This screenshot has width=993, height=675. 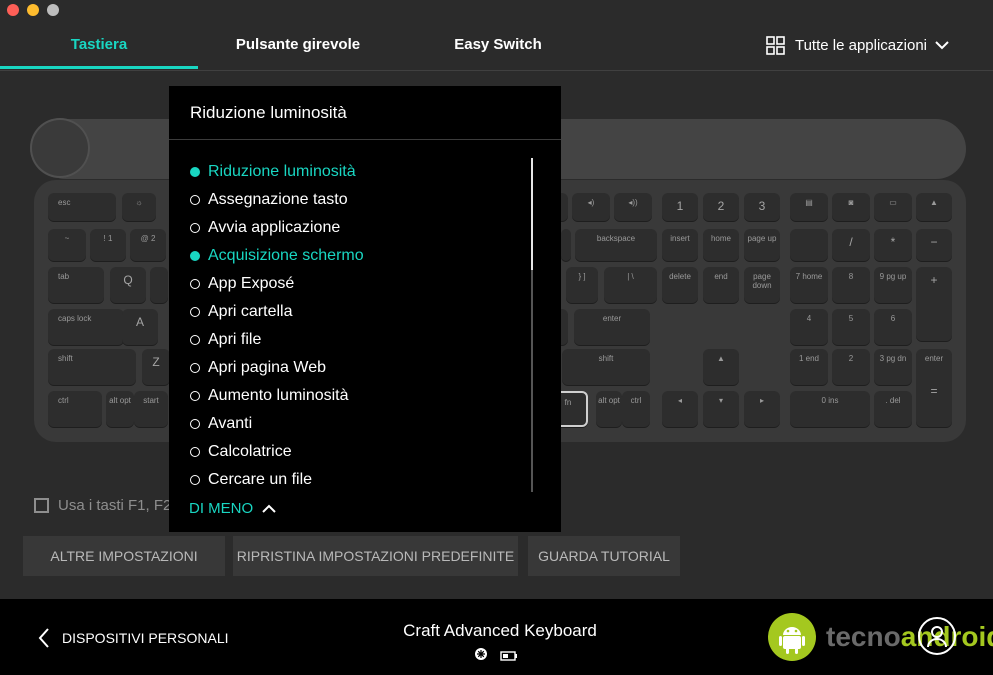 I want to click on key-equals, so click(x=566, y=245).